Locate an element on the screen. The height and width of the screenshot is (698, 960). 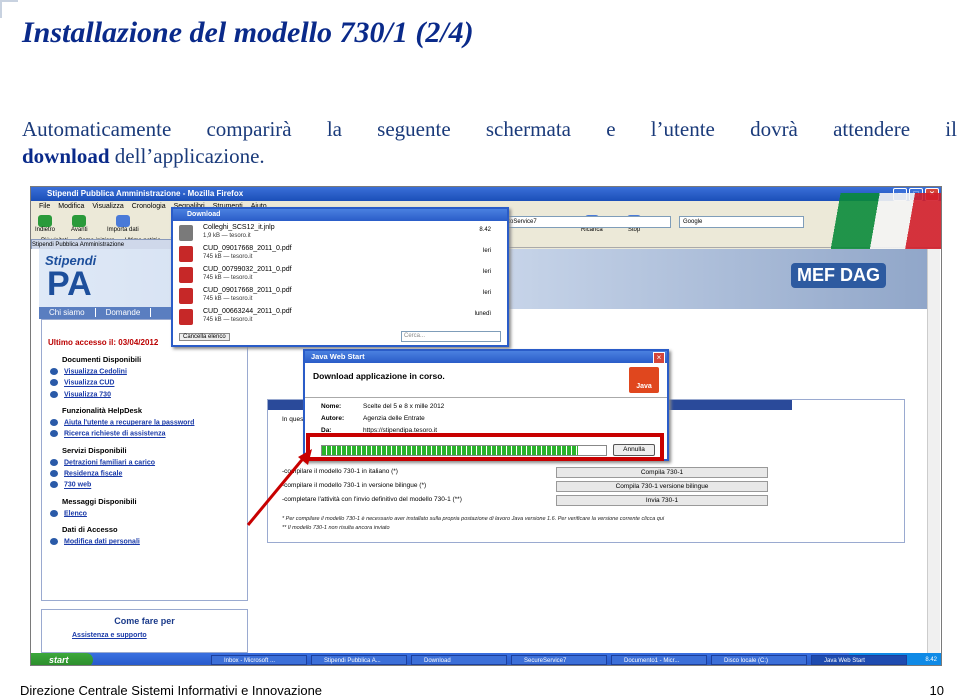
sidebar-link: Modifica dati personali is located at coordinates (148, 541).